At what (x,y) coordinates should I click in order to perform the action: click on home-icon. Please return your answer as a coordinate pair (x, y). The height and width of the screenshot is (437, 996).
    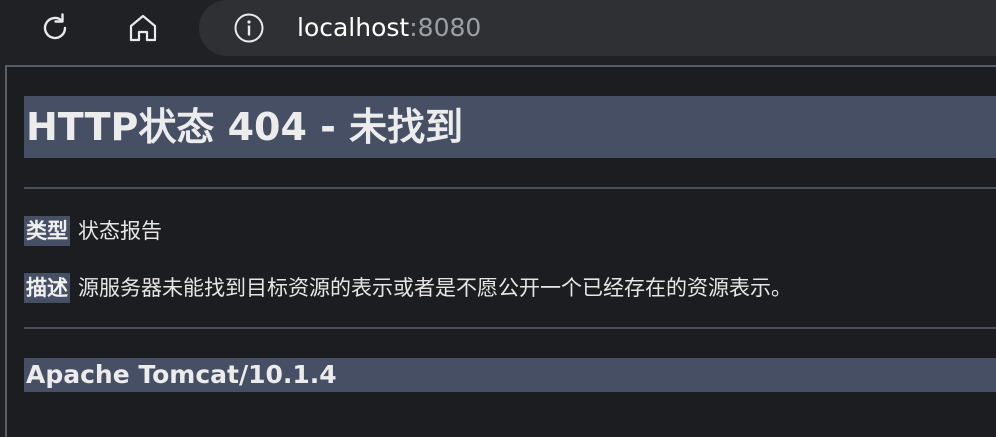
    Looking at the image, I should click on (143, 28).